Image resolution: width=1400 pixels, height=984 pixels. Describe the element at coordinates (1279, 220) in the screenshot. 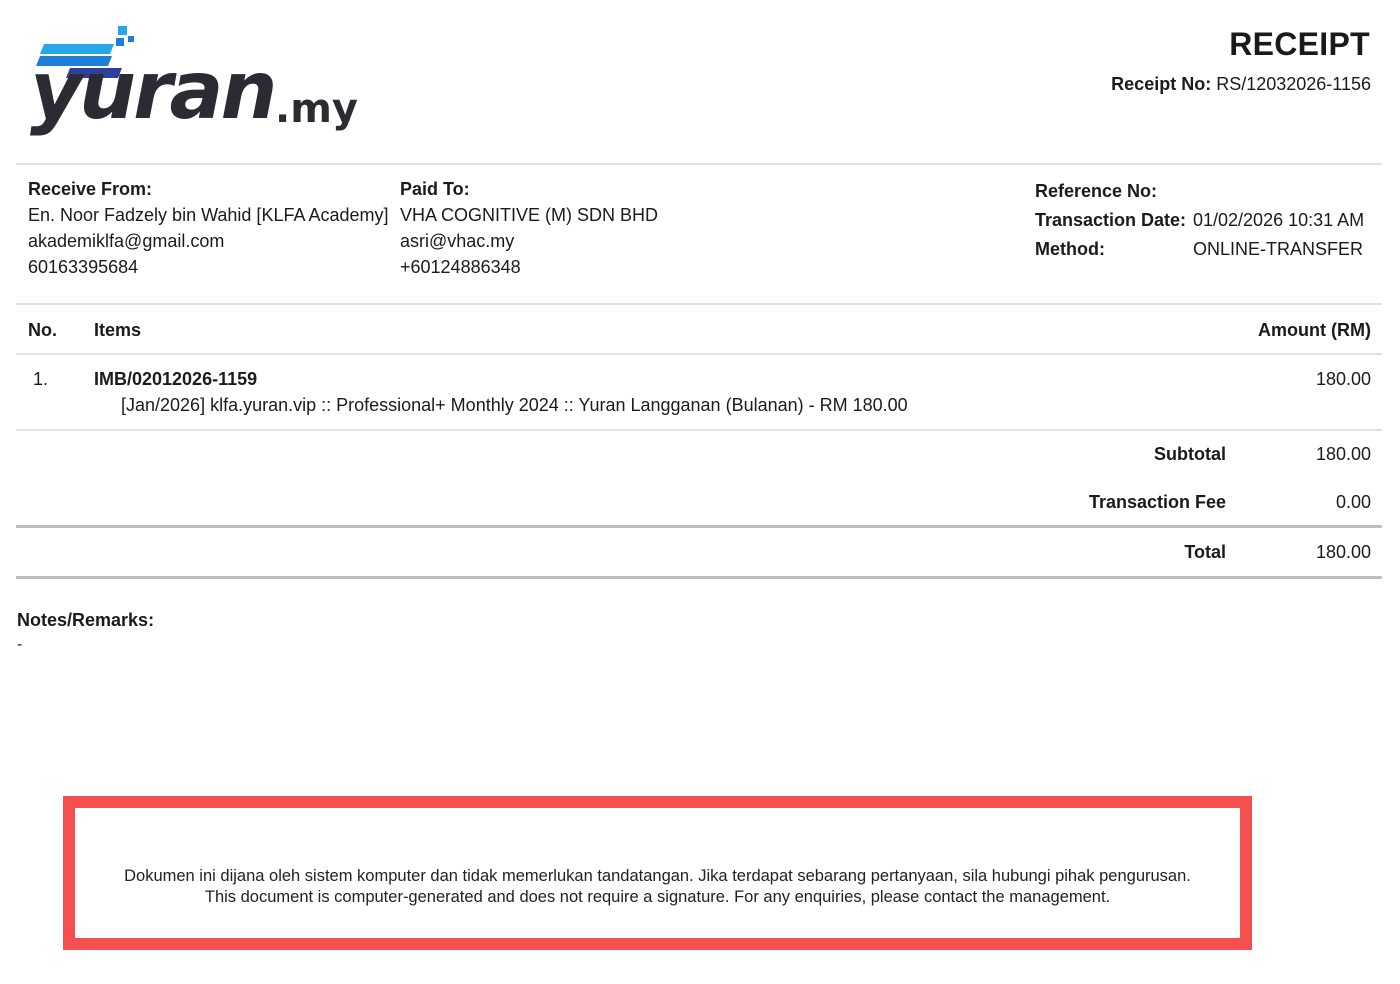

I see `transaction-date-value: 01/02/2026 10:31 AM` at that location.